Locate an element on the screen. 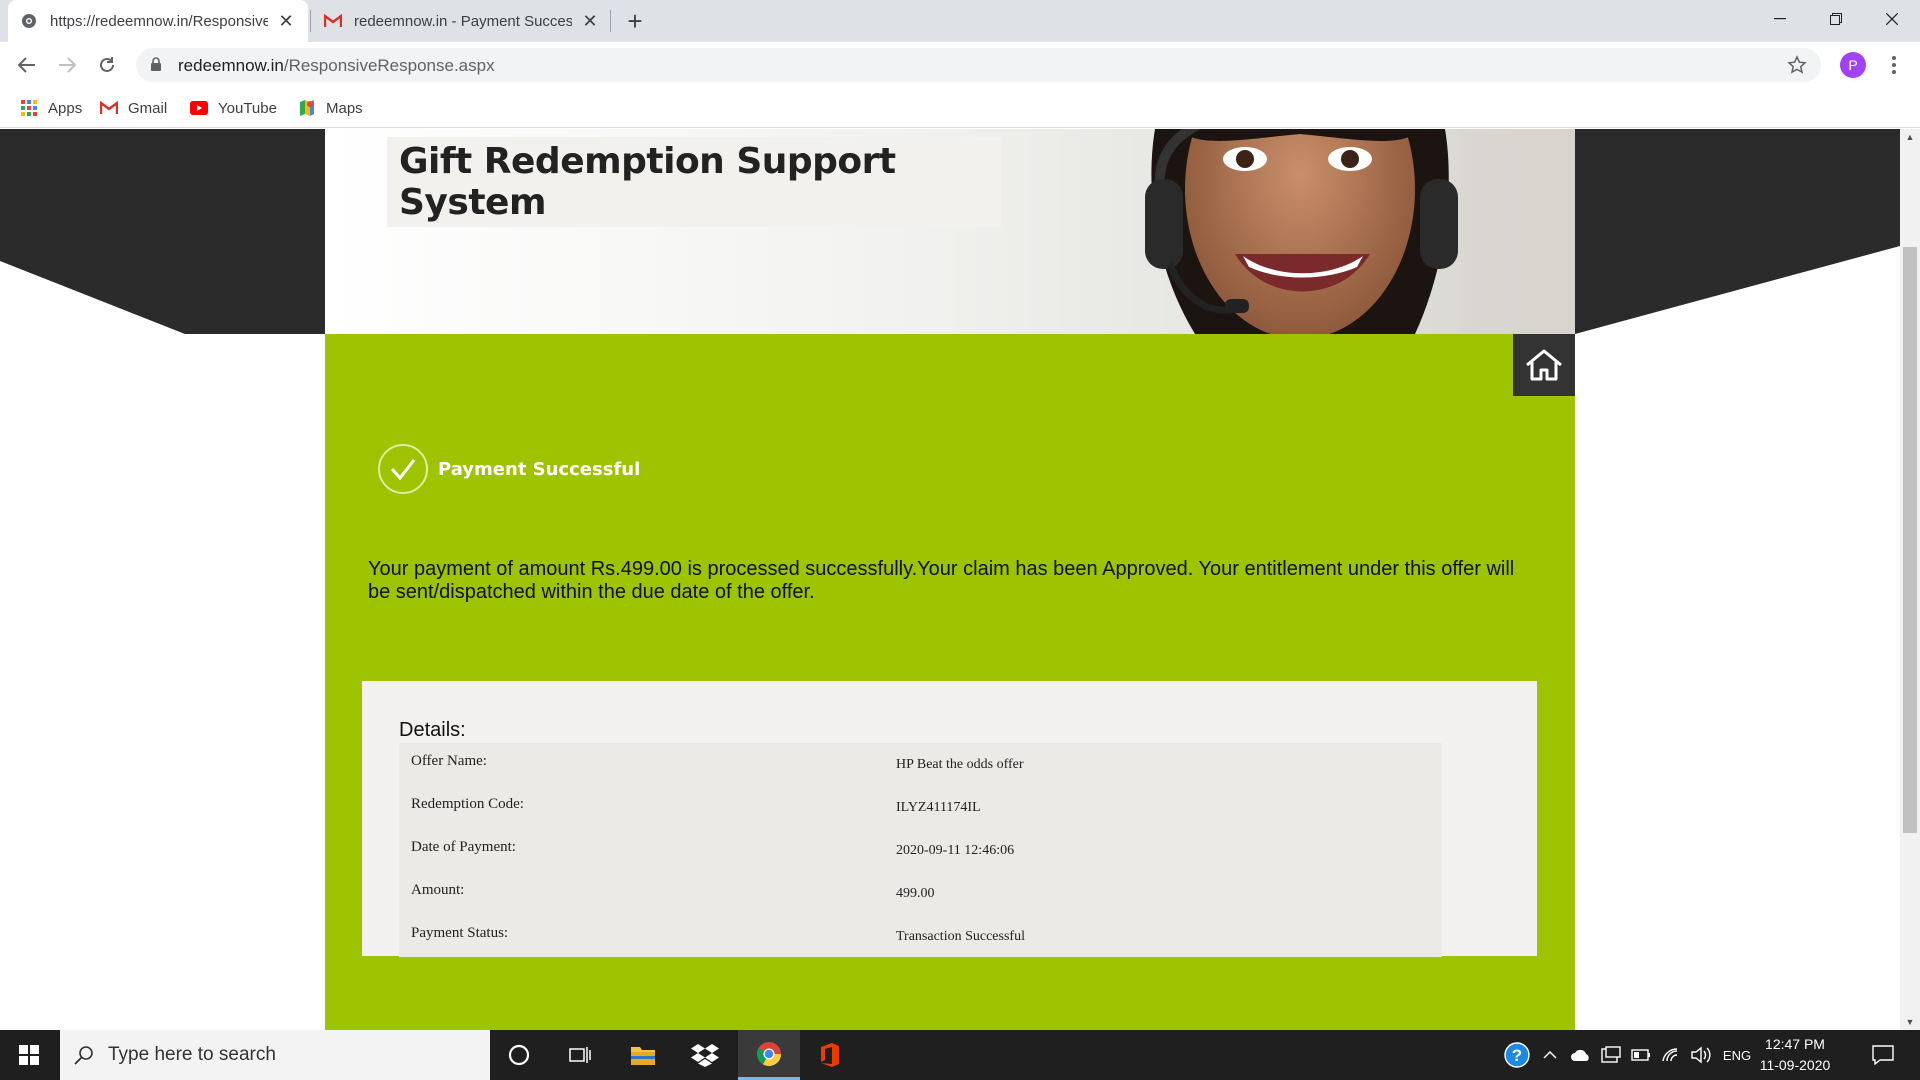  header-wedge-right is located at coordinates (1737, 290).